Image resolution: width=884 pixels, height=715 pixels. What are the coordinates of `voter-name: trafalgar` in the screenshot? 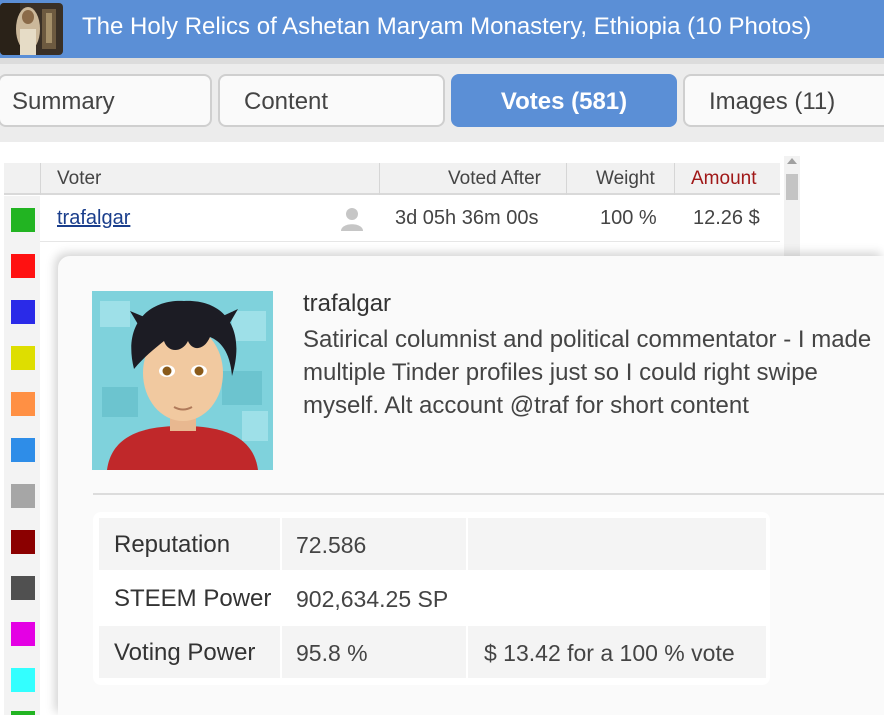 It's located at (93, 218).